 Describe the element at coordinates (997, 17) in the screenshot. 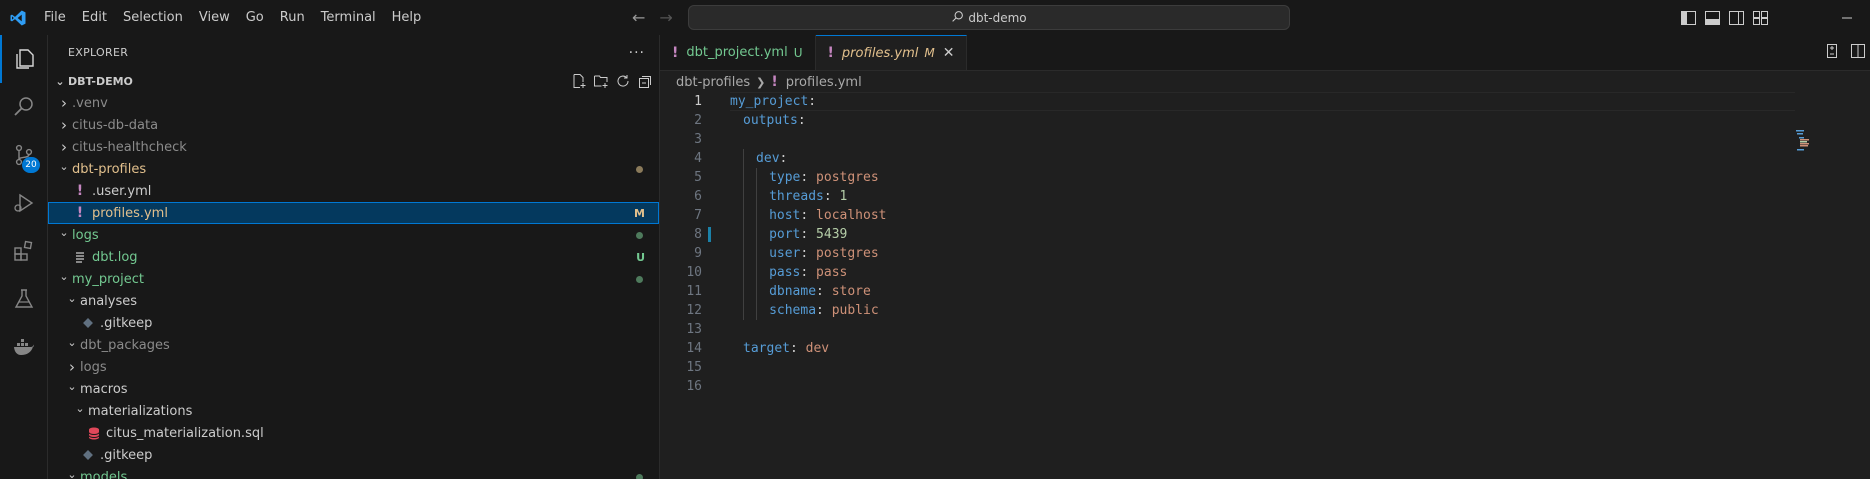

I see `search-text: dbt-demo` at that location.